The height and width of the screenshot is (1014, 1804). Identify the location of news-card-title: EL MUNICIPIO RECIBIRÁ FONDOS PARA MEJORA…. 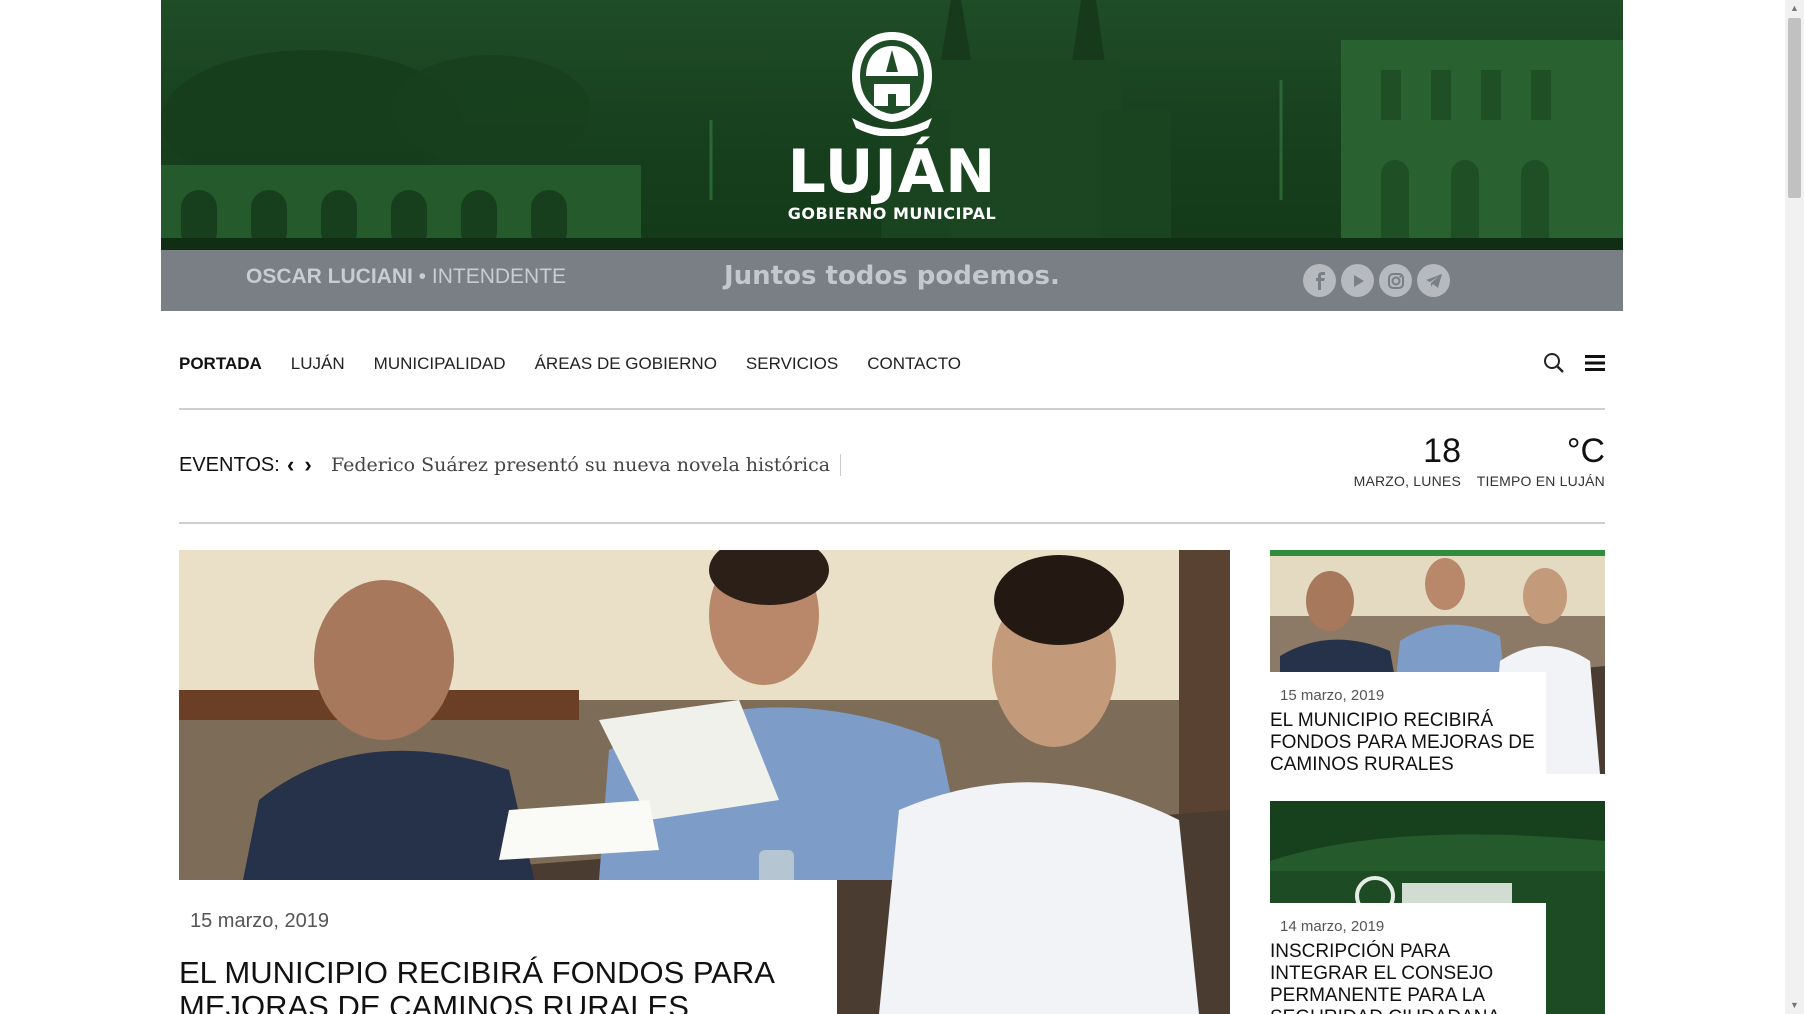
(1408, 742).